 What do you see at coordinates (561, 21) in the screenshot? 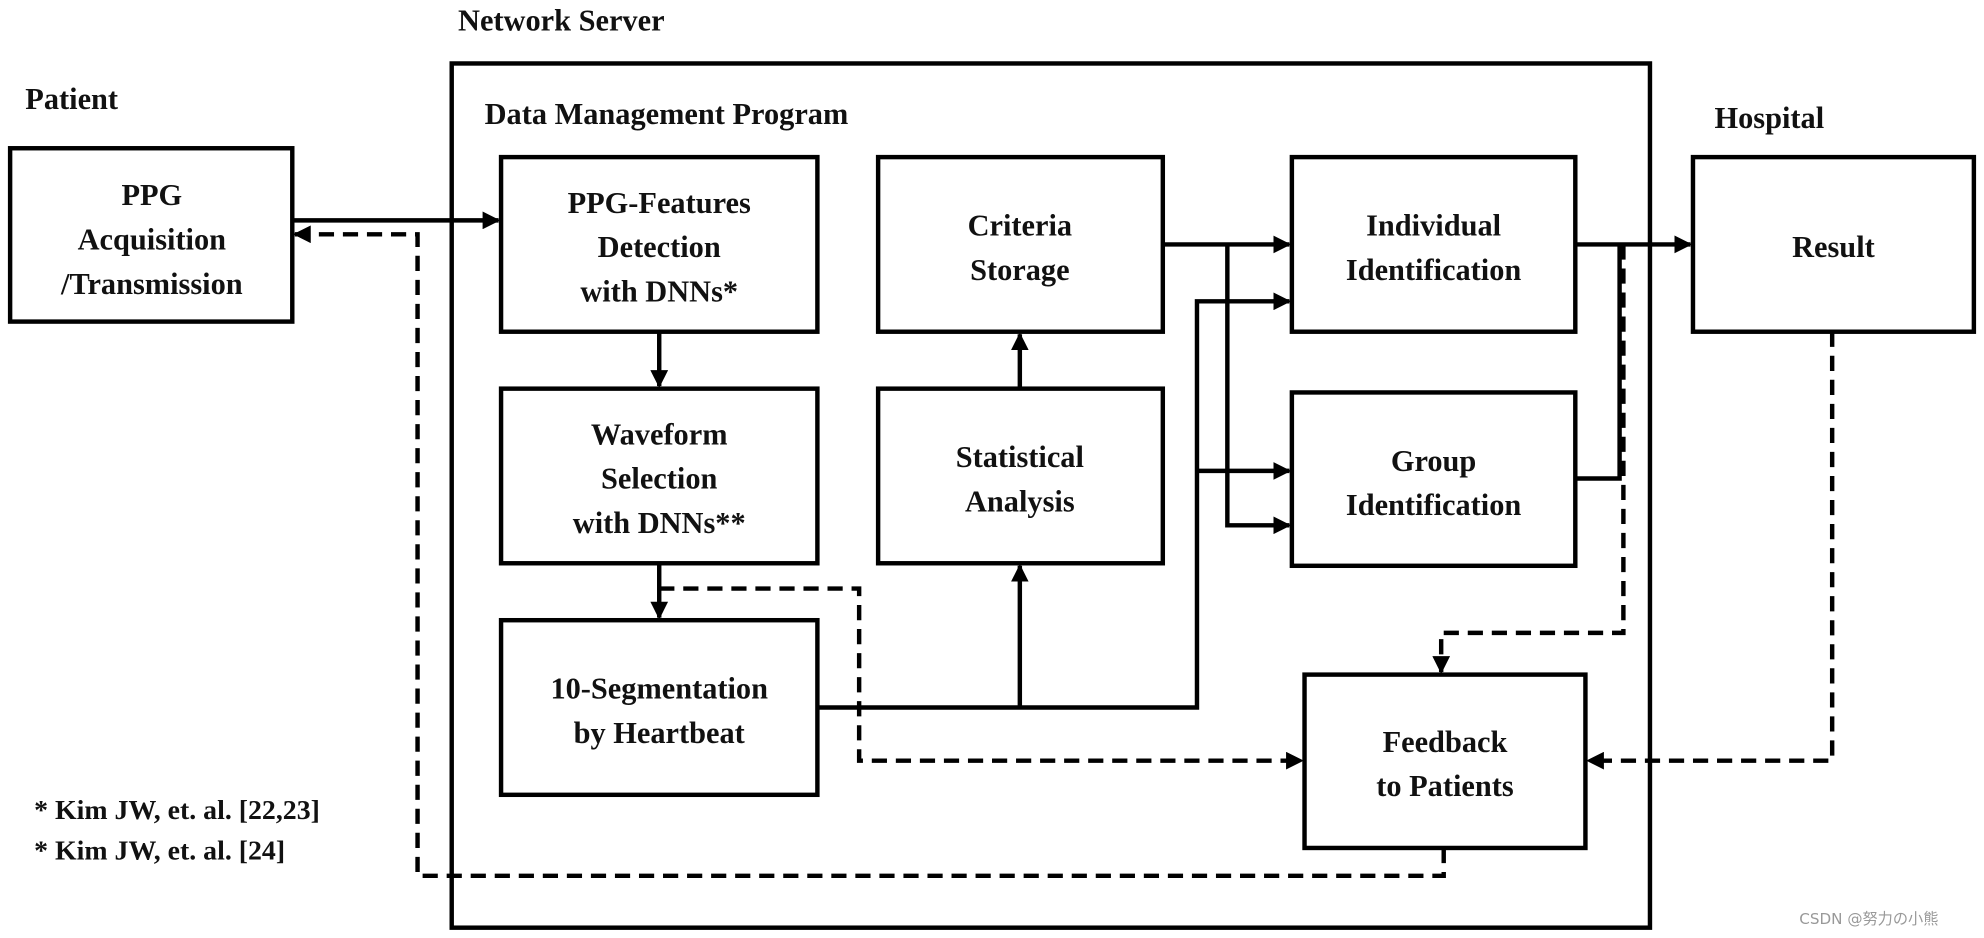
I see `network-server-label: Network Server` at bounding box center [561, 21].